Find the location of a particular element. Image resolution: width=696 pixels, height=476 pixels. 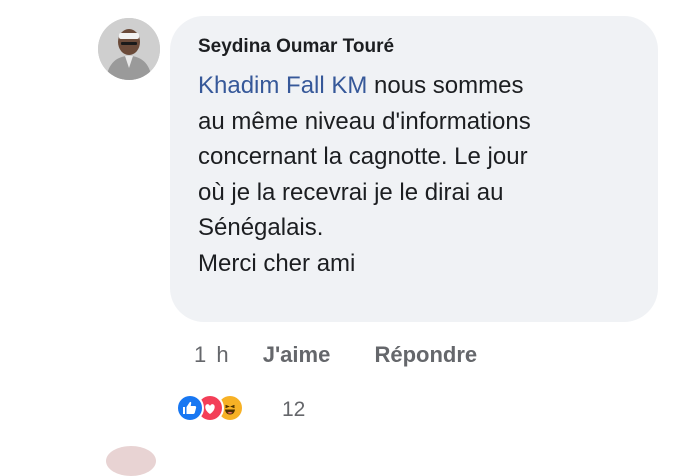

next-comment-avatar is located at coordinates (131, 461).